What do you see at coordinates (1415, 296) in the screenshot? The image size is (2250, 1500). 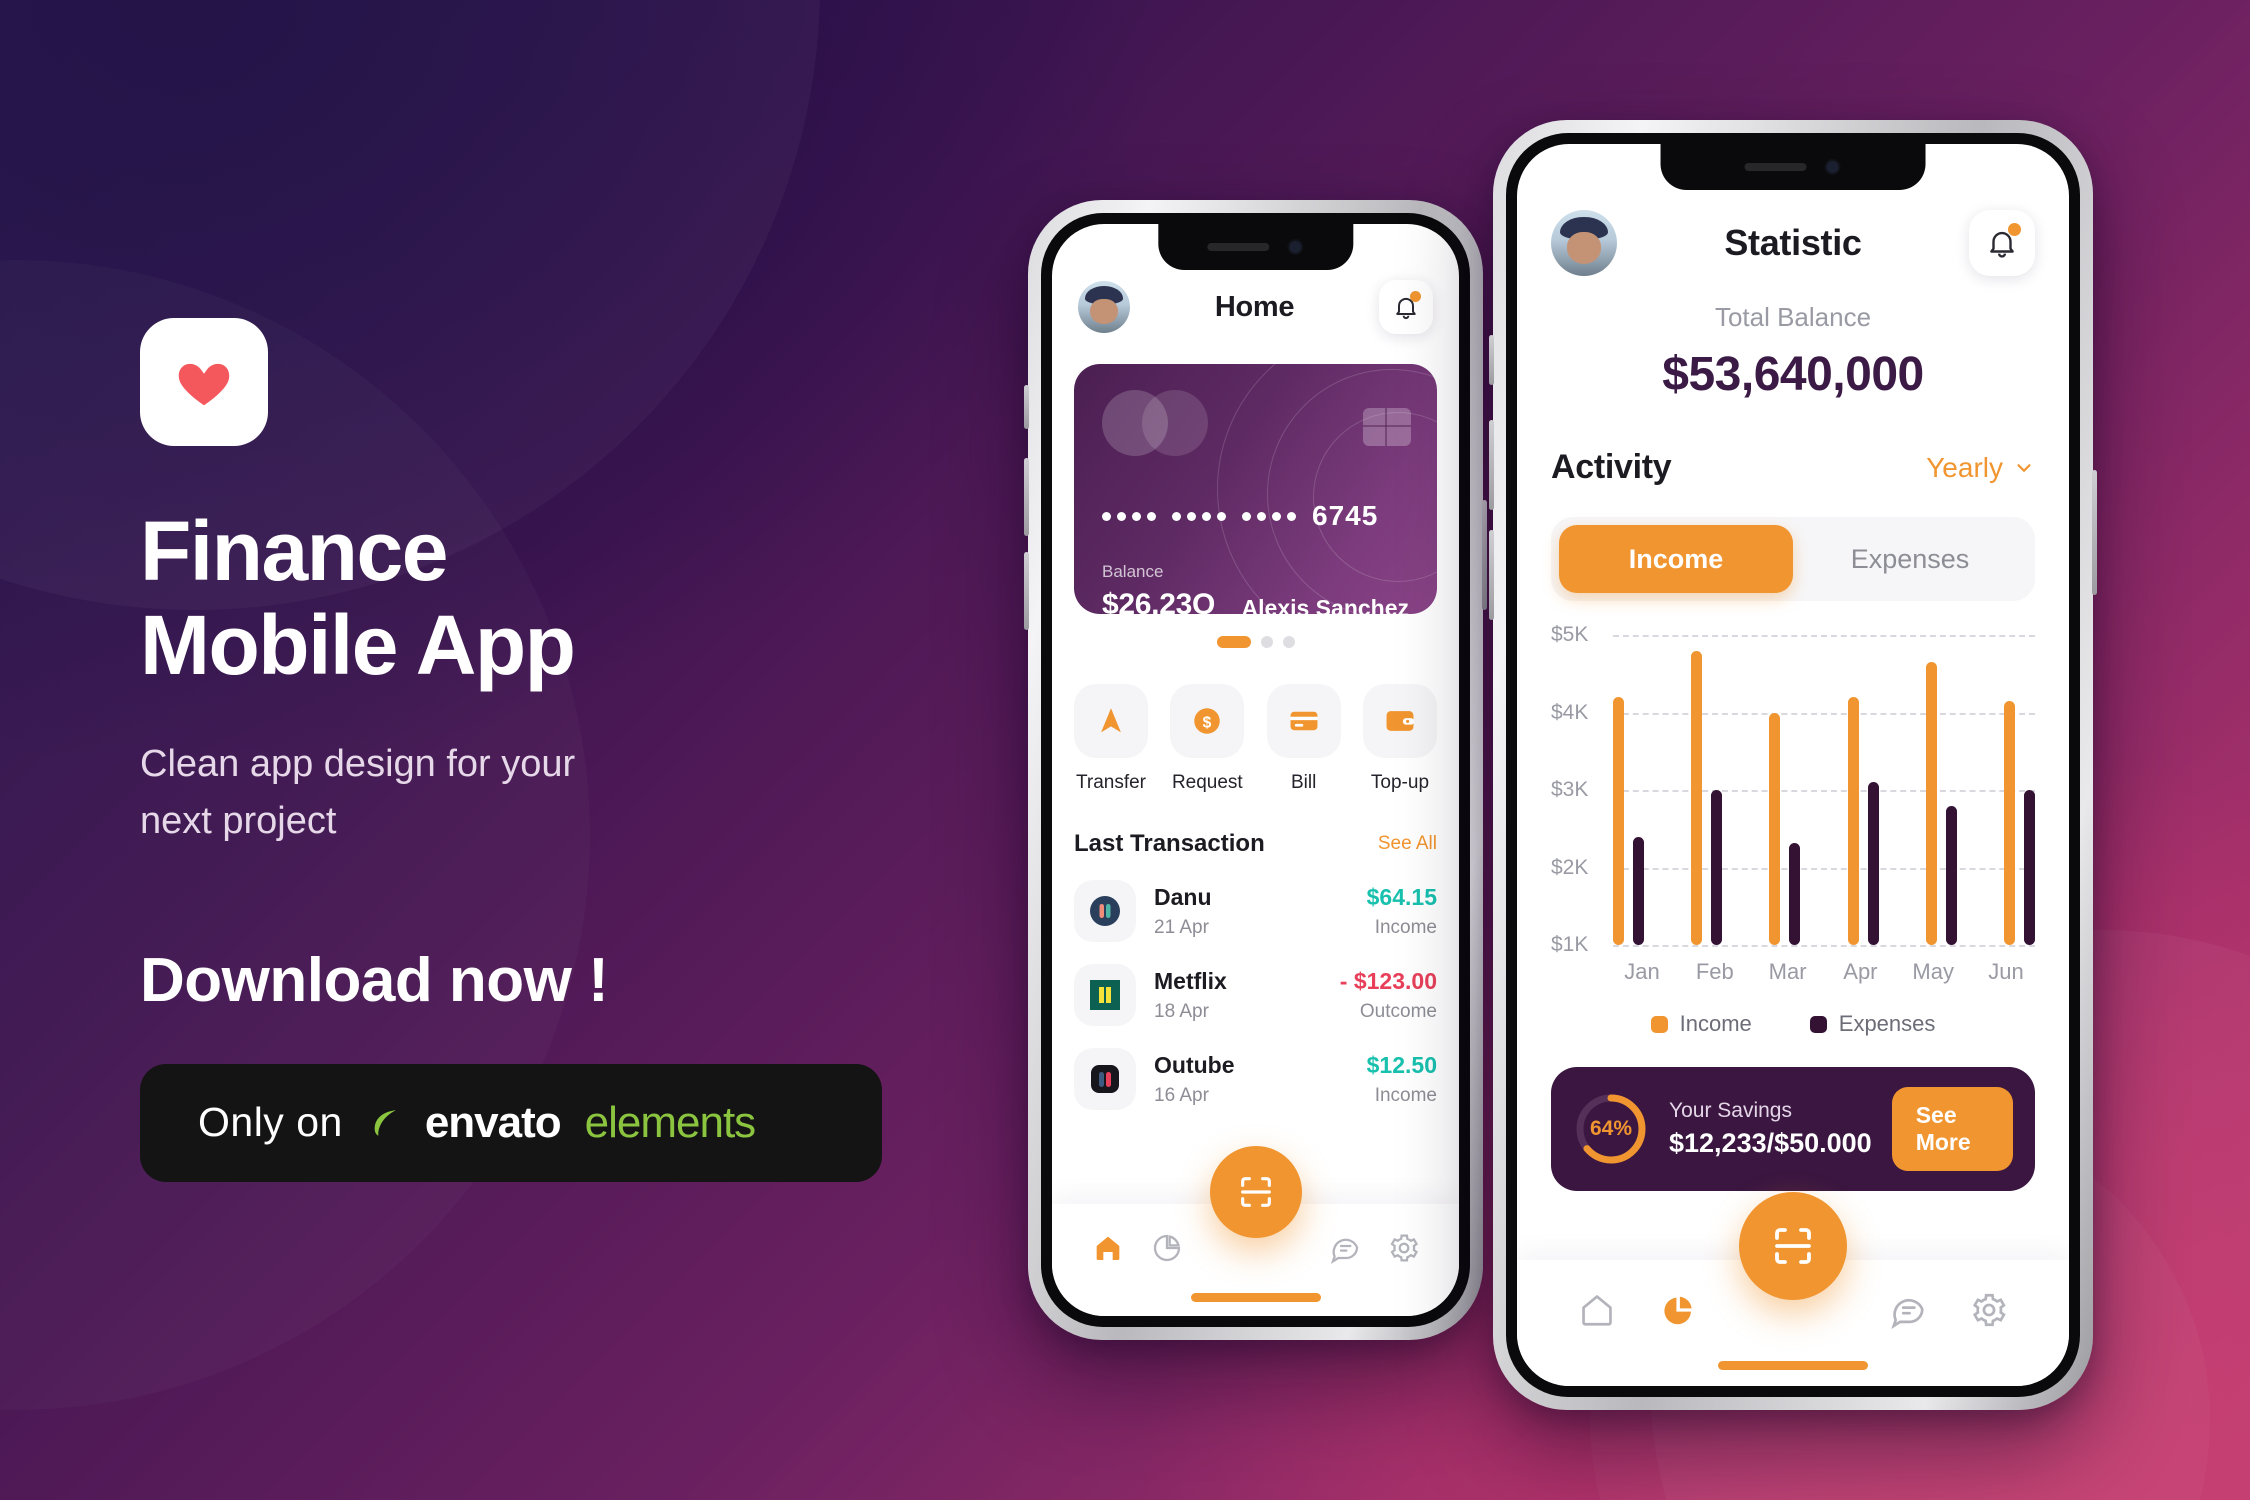 I see `notification-badge-dot` at bounding box center [1415, 296].